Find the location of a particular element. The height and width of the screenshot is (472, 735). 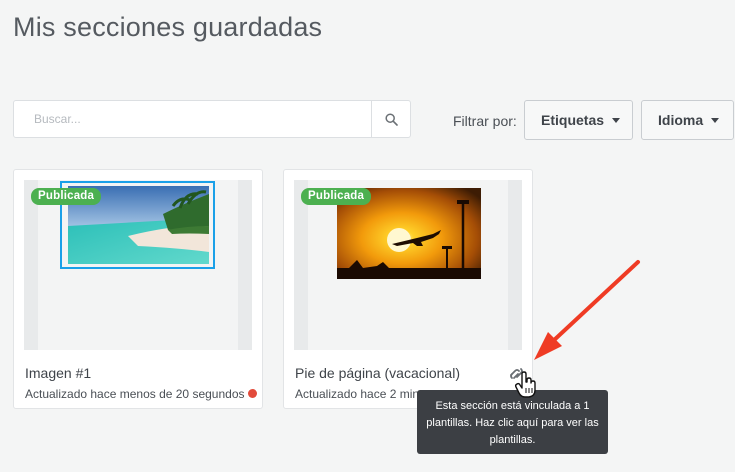

card-title: Pie de página (vacacional) is located at coordinates (377, 373).